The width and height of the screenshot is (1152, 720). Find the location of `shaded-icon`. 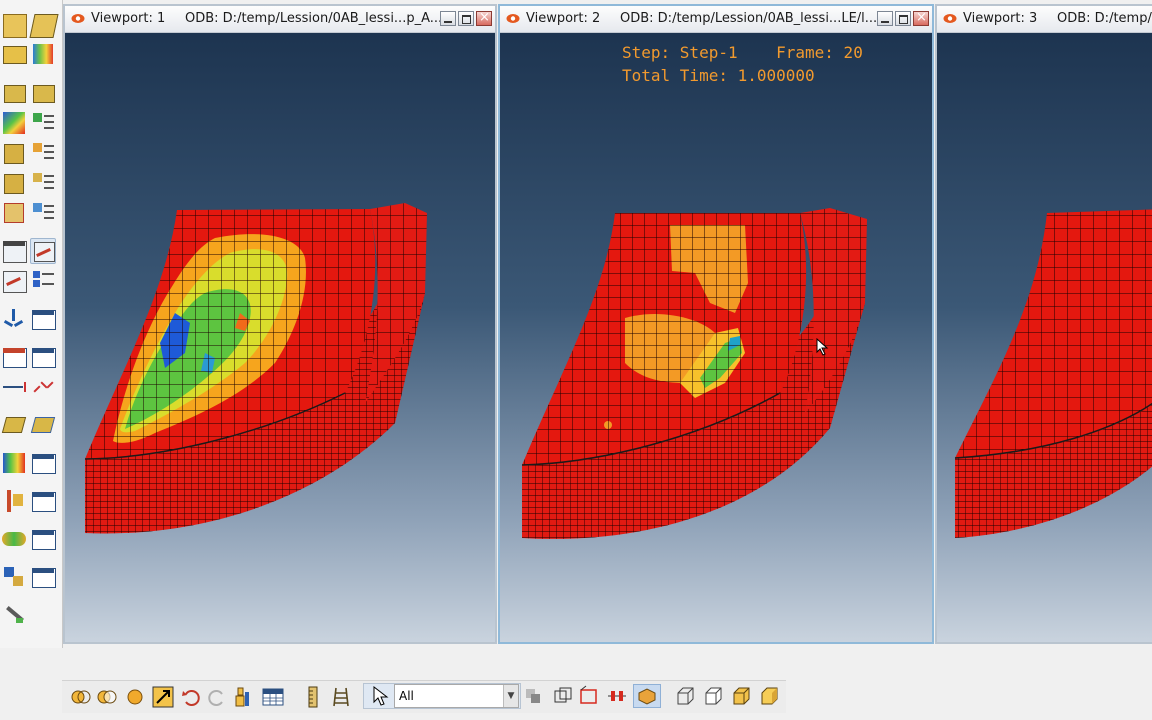

shaded-icon is located at coordinates (769, 696).